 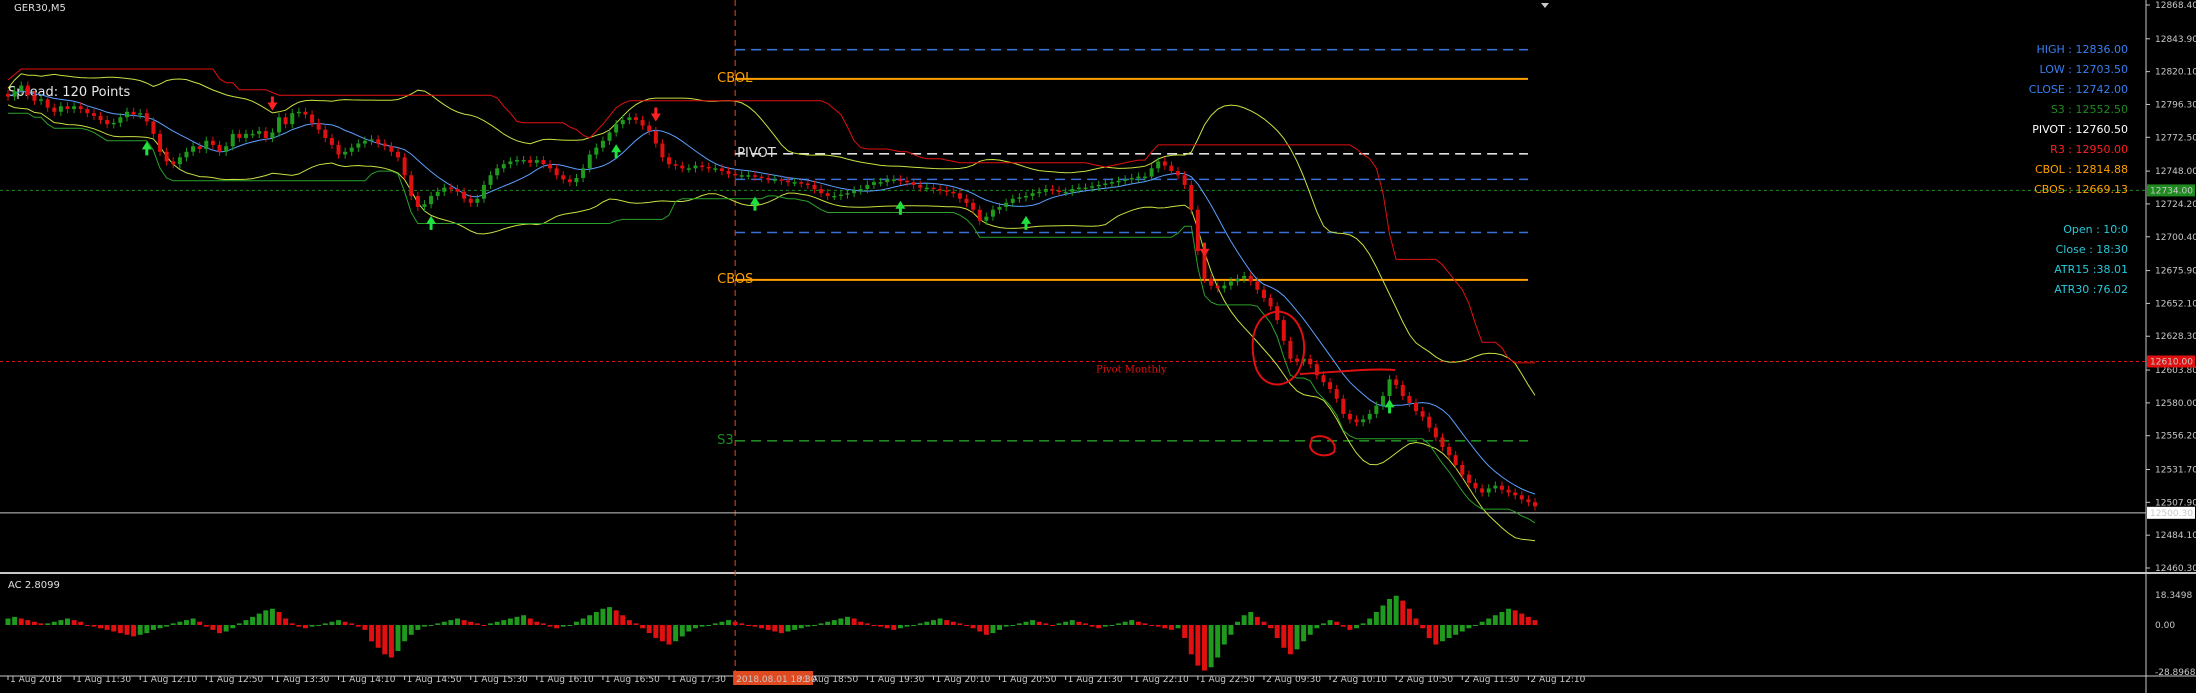 I want to click on x-tick-label: 1 Aug 19:30, so click(x=896, y=680).